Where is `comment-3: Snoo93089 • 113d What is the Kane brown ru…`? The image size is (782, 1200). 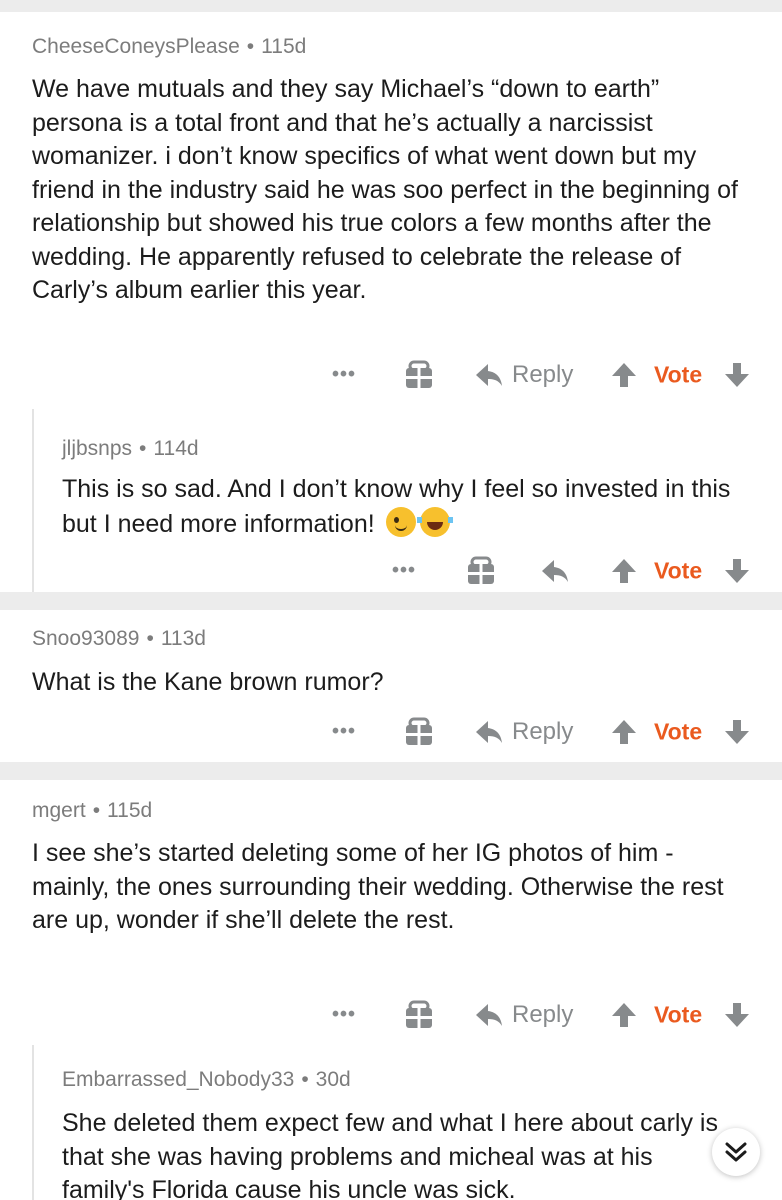
comment-3: Snoo93089 • 113d What is the Kane brown ru… is located at coordinates (391, 686).